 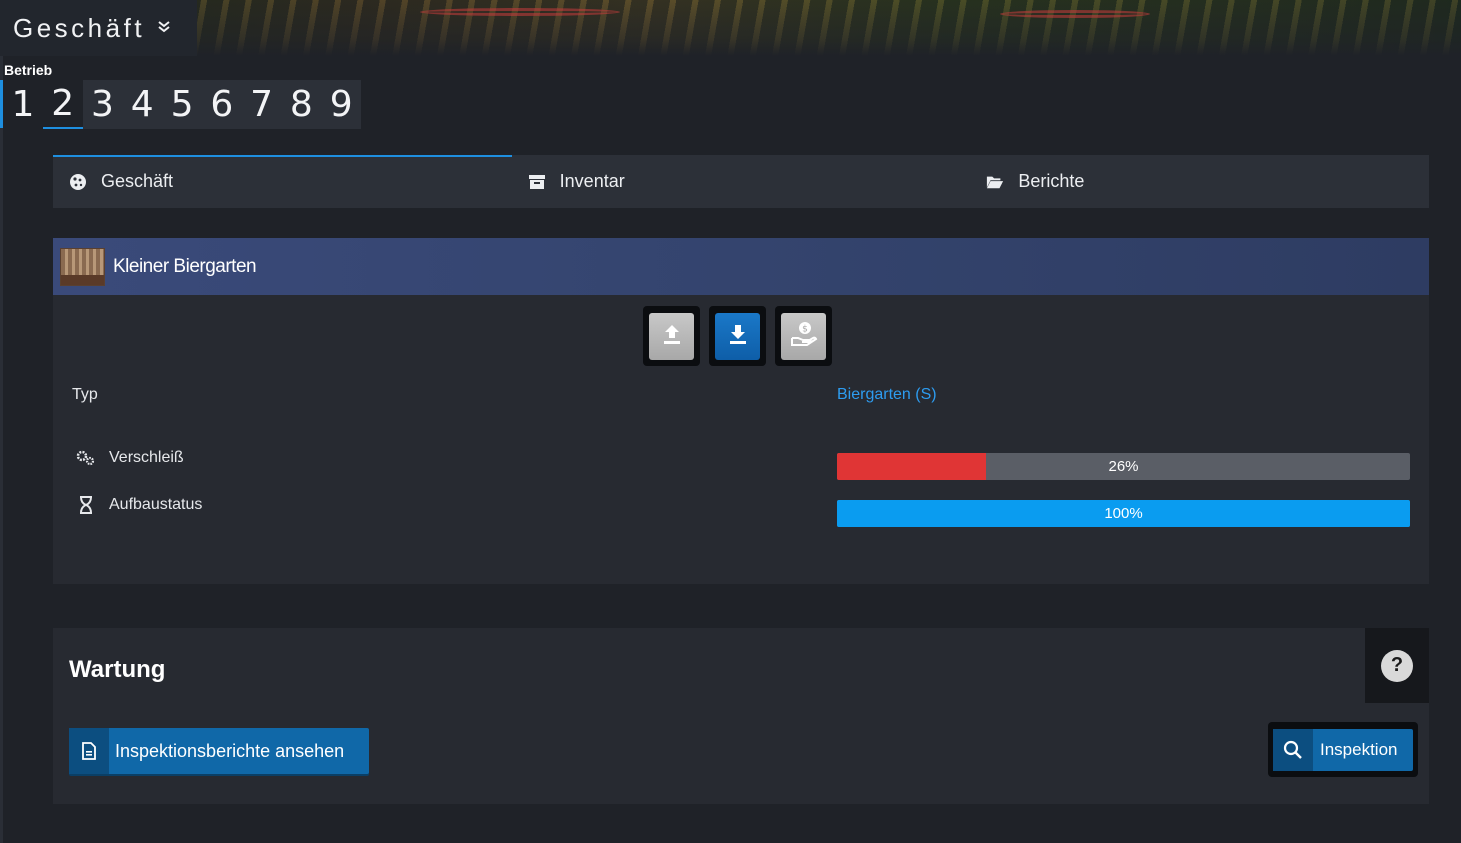 I want to click on inspection-button: Inspektion, so click(x=1343, y=749).